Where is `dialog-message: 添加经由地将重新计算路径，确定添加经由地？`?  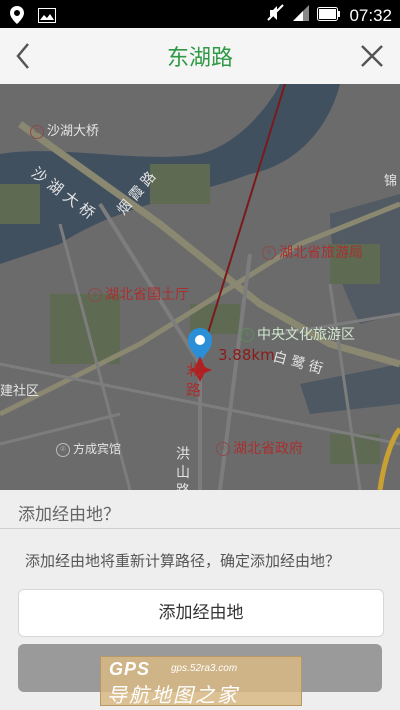 dialog-message: 添加经由地将重新计算路径，确定添加经由地？ is located at coordinates (183, 561).